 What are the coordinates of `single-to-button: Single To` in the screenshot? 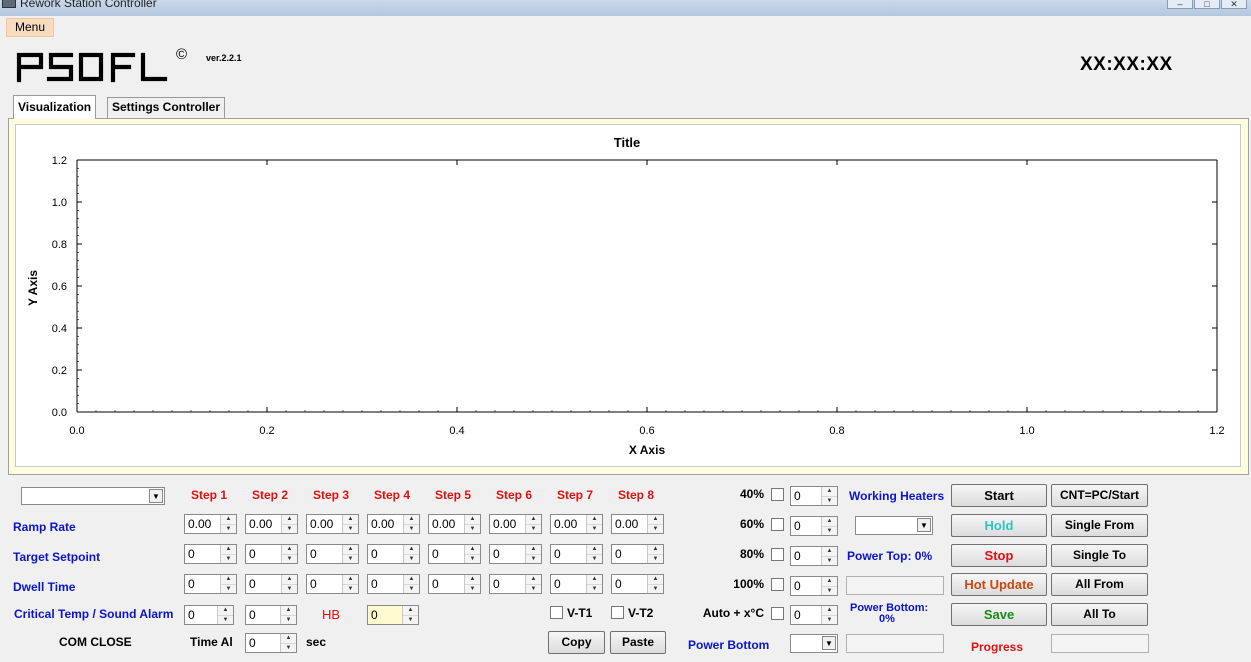 It's located at (1099, 555).